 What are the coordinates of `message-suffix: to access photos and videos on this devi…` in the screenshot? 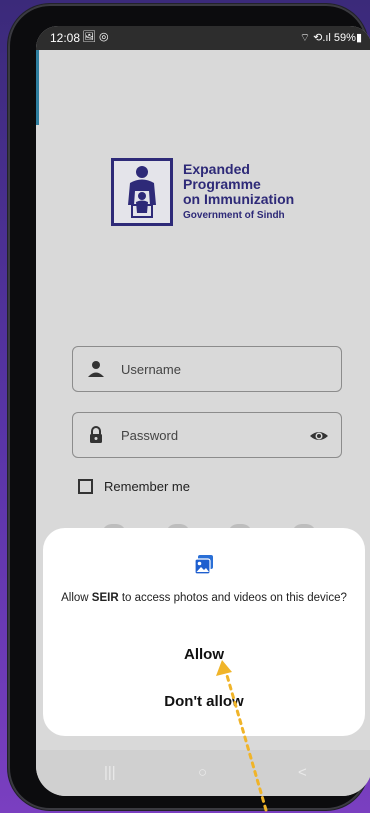 It's located at (232, 598).